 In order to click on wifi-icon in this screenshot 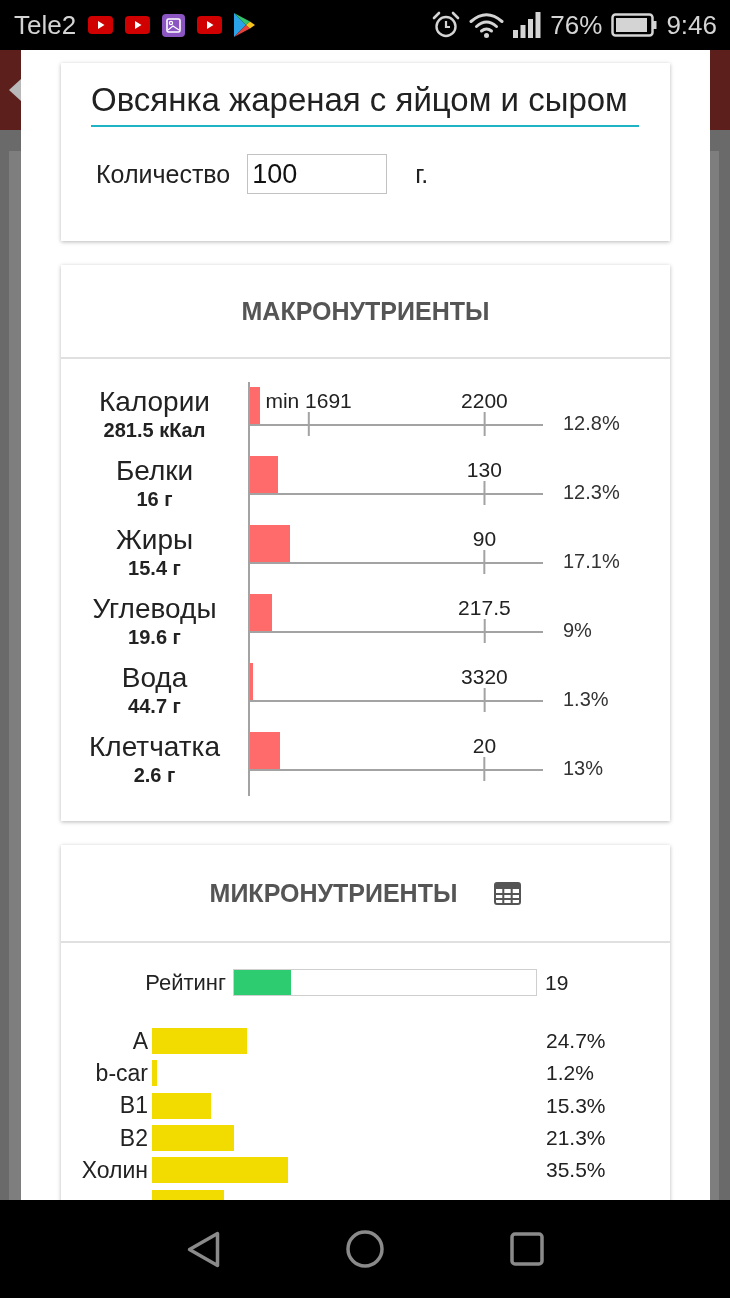, I will do `click(487, 25)`.